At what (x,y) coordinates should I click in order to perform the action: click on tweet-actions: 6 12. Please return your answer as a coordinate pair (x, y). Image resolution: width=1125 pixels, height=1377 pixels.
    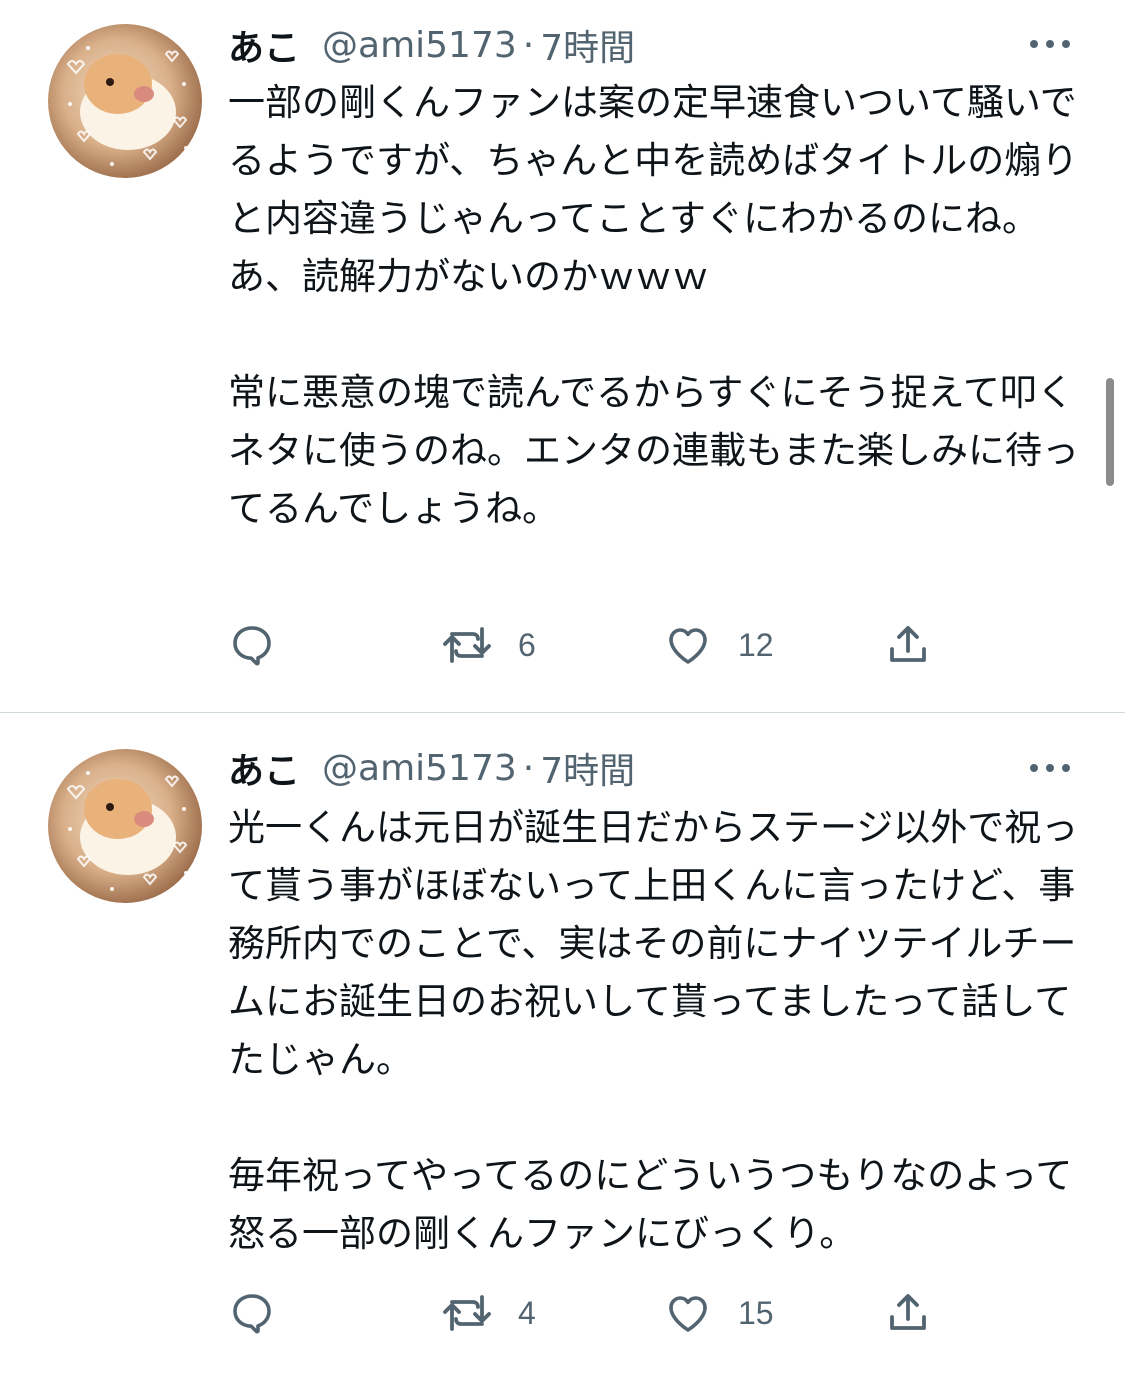
    Looking at the image, I should click on (588, 645).